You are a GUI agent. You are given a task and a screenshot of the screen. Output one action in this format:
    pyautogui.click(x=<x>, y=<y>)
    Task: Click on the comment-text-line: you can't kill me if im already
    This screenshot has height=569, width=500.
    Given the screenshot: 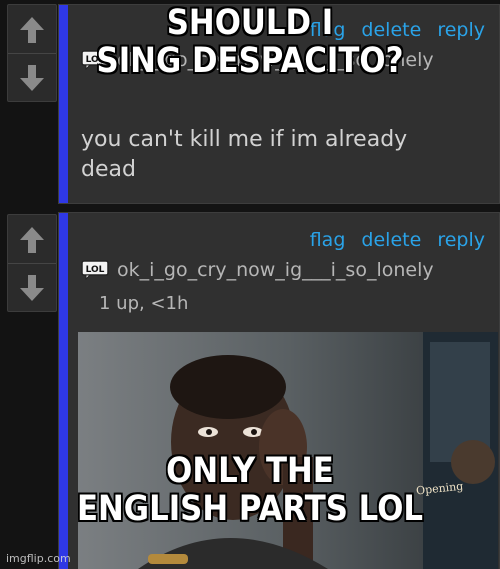 What is the action you would take?
    pyautogui.click(x=244, y=139)
    